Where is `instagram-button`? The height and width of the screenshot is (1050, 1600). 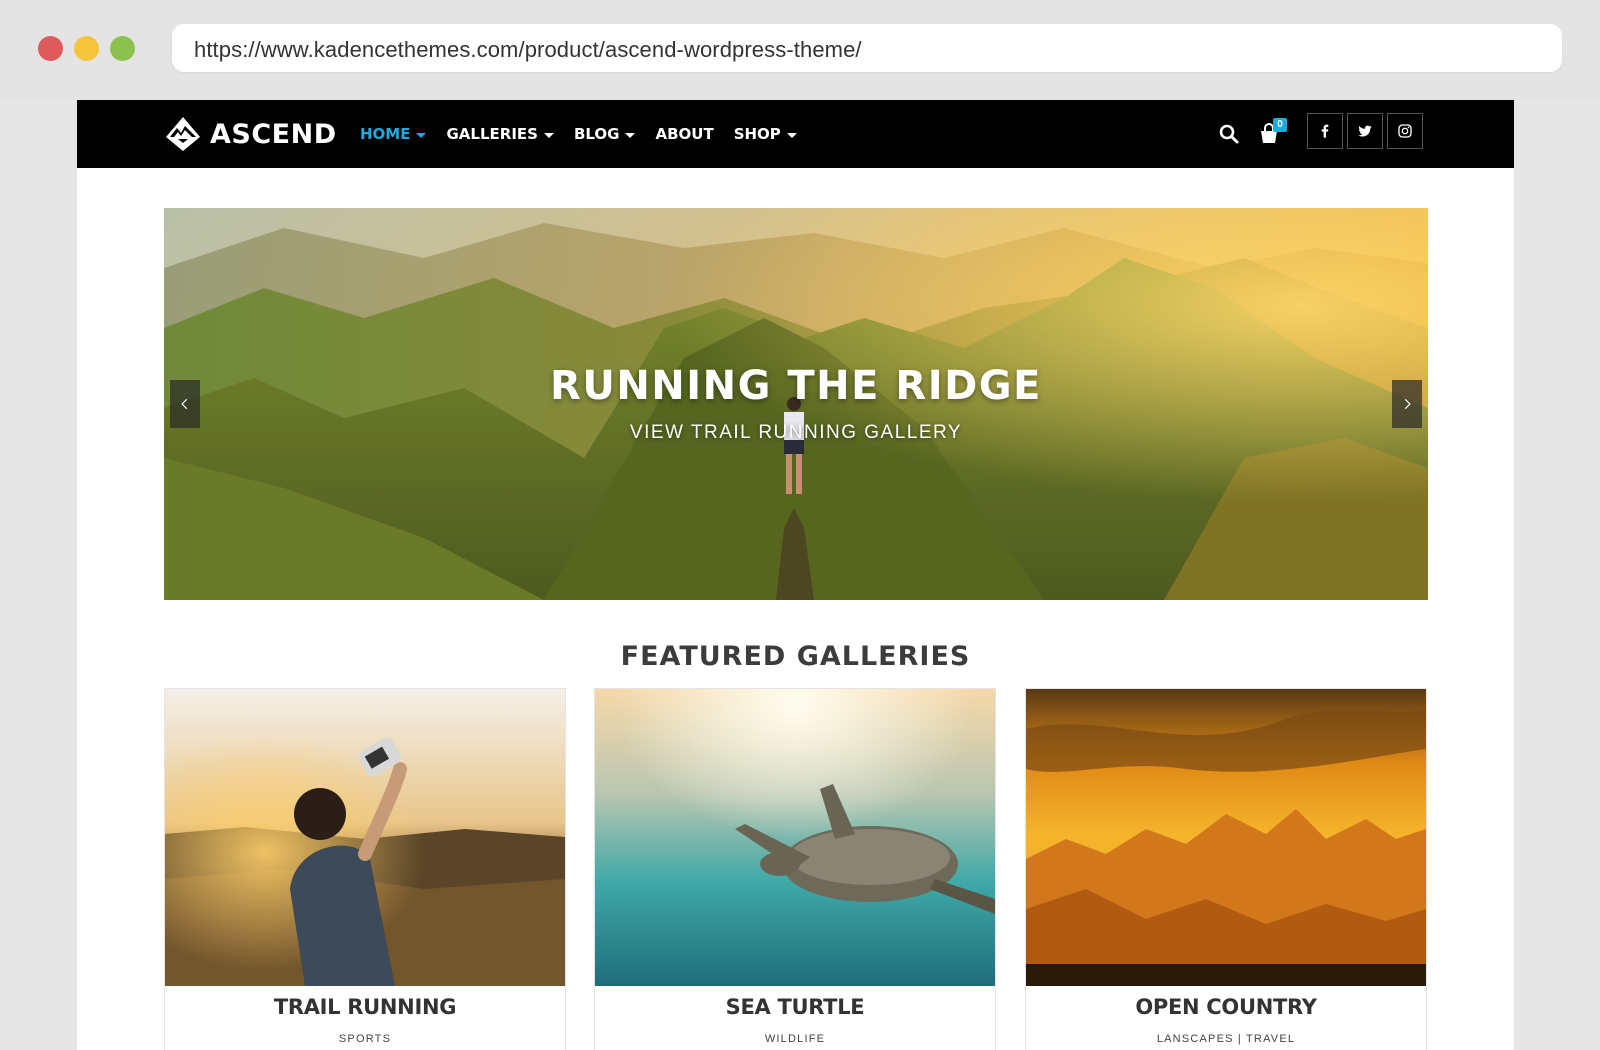
instagram-button is located at coordinates (1405, 131).